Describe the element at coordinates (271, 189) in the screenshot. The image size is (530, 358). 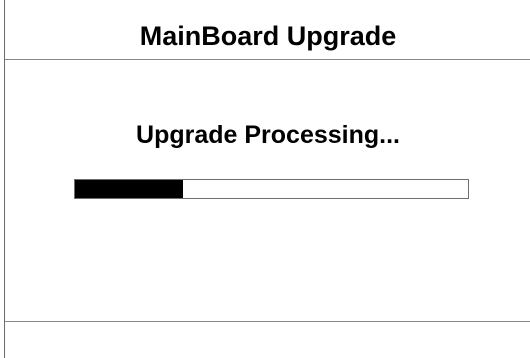
I see `upgrade-progress-bar` at that location.